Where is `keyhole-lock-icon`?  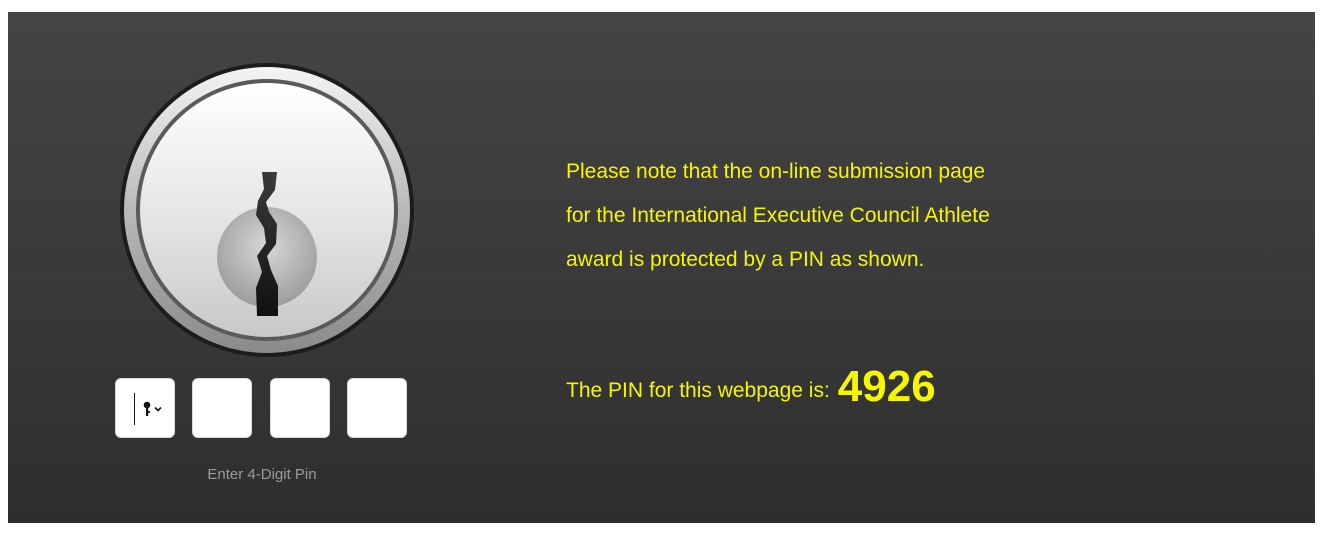 keyhole-lock-icon is located at coordinates (267, 210).